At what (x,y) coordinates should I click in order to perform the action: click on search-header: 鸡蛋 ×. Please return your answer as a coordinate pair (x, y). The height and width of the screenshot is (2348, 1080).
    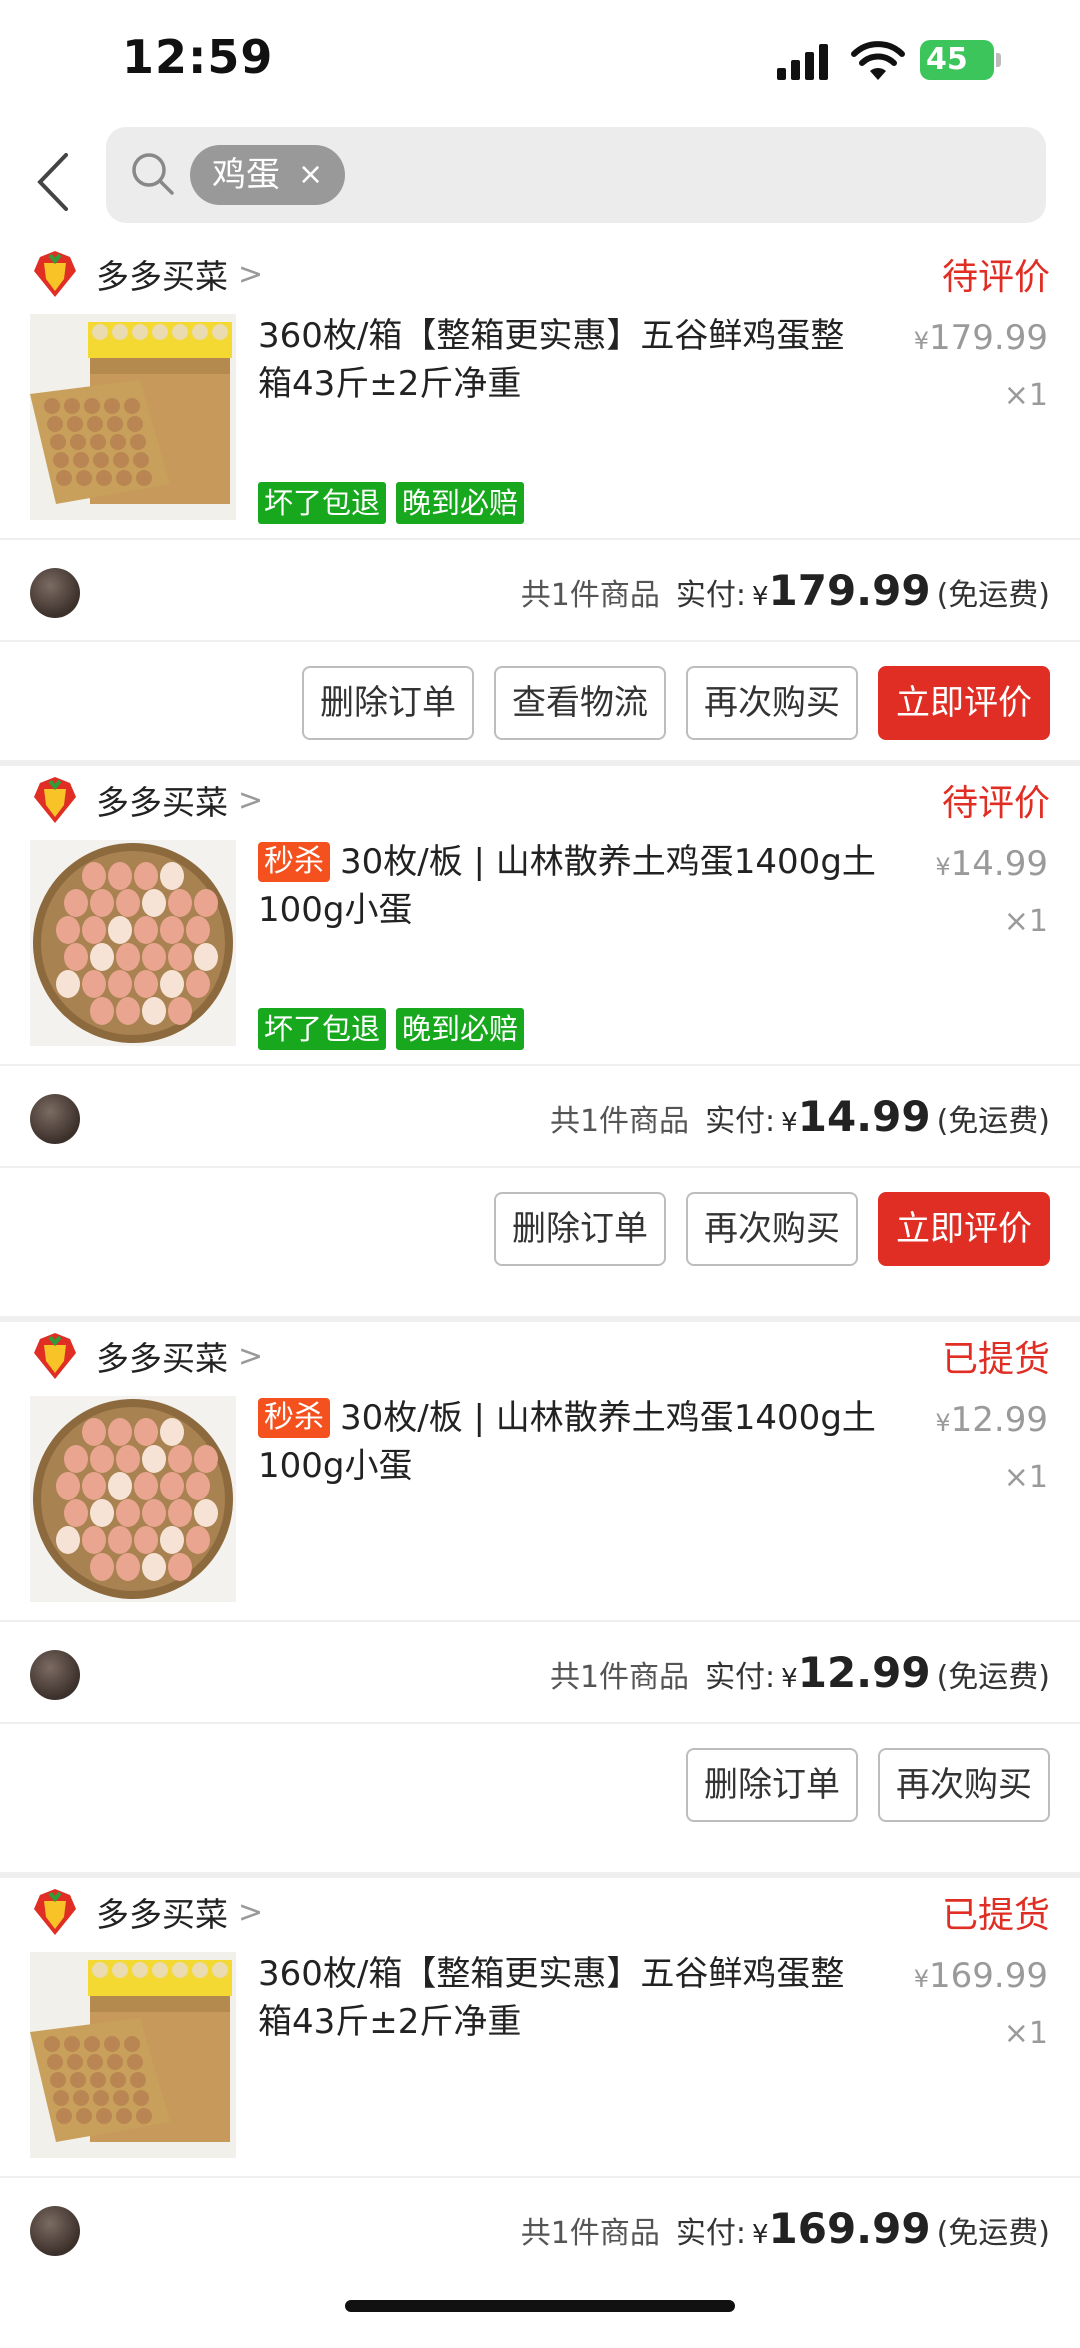
    Looking at the image, I should click on (540, 182).